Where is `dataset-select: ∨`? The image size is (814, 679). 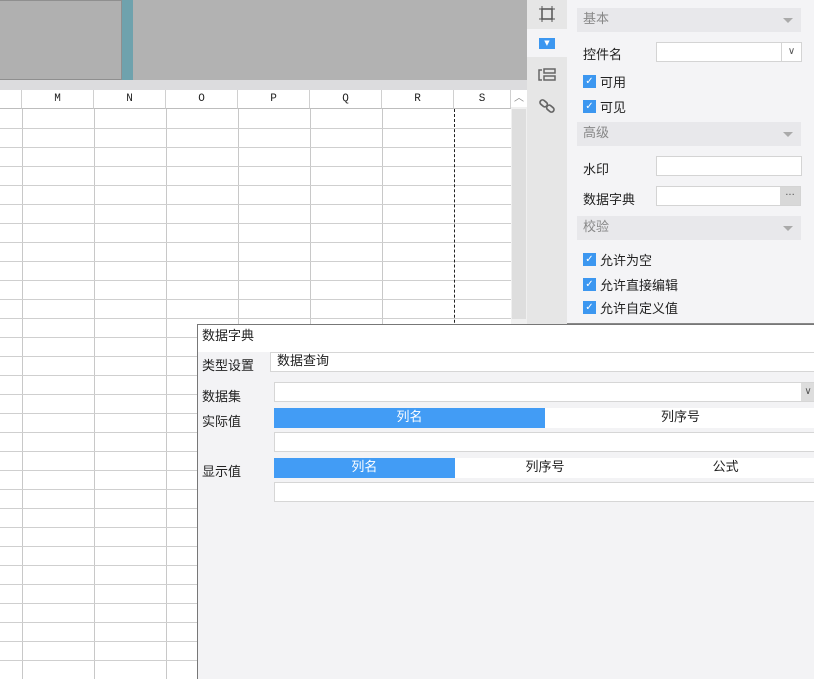
dataset-select: ∨ is located at coordinates (544, 392).